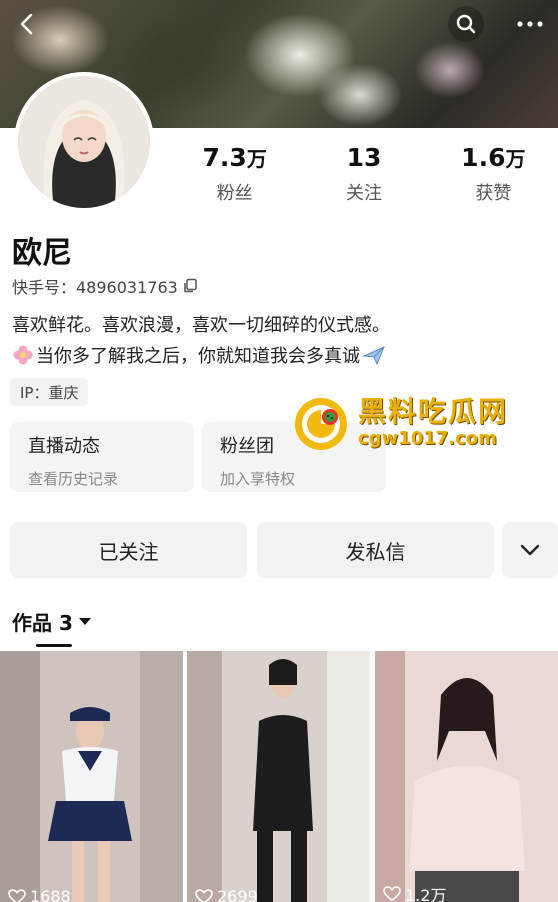 Image resolution: width=558 pixels, height=902 pixels. What do you see at coordinates (42, 623) in the screenshot?
I see `tab-works-label: 作品 3` at bounding box center [42, 623].